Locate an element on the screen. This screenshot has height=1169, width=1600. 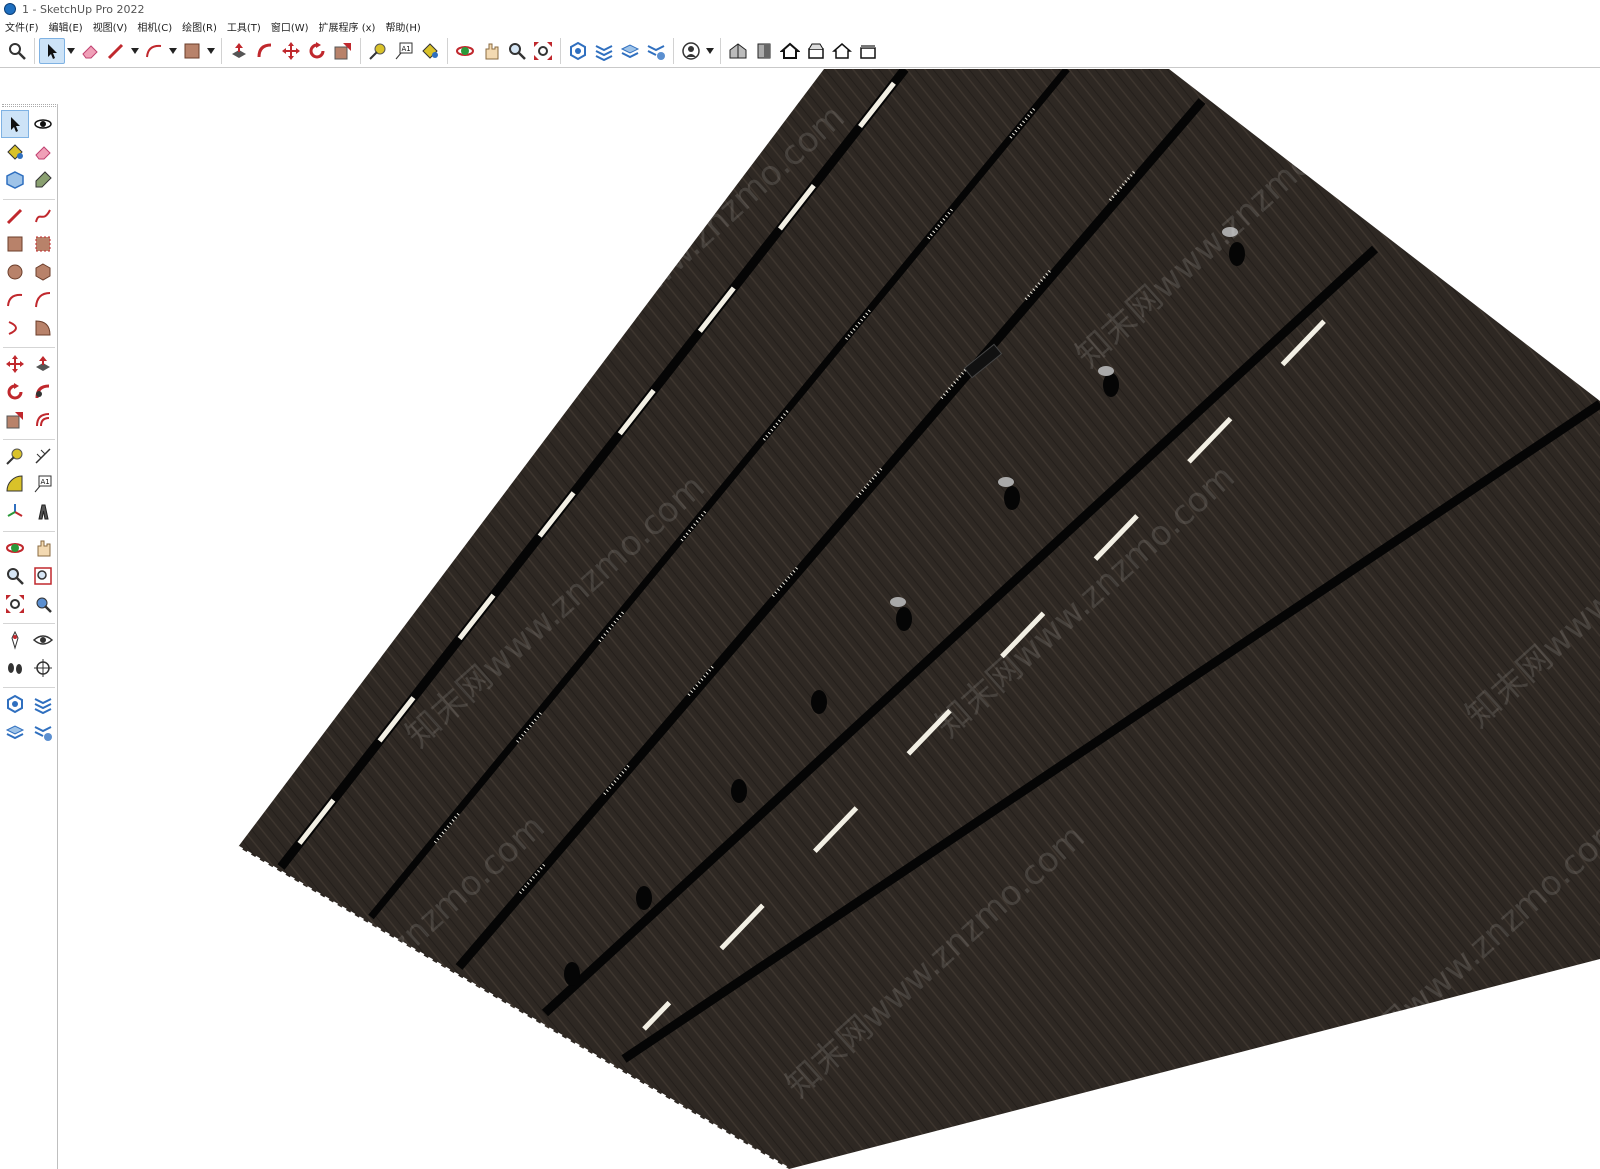
menu-help: 帮助(H) is located at coordinates (402, 26).